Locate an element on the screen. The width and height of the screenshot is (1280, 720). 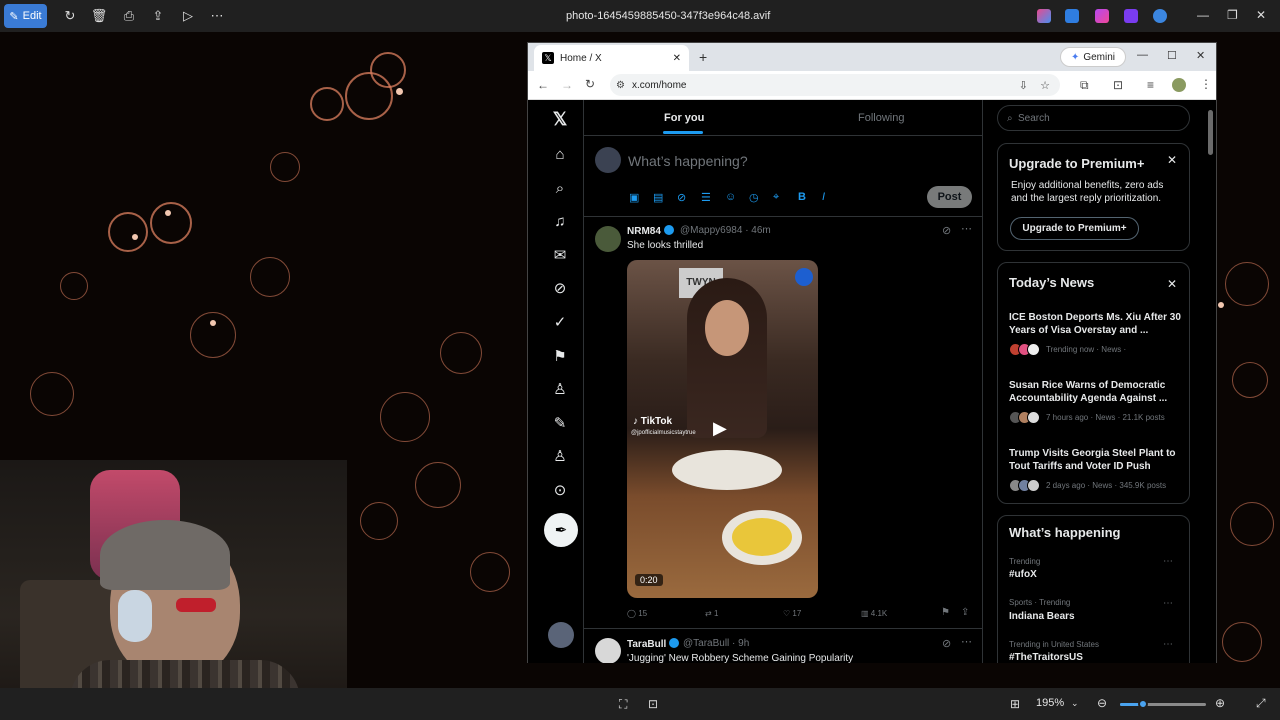
zoom-level: 195% is located at coordinates (1050, 703).